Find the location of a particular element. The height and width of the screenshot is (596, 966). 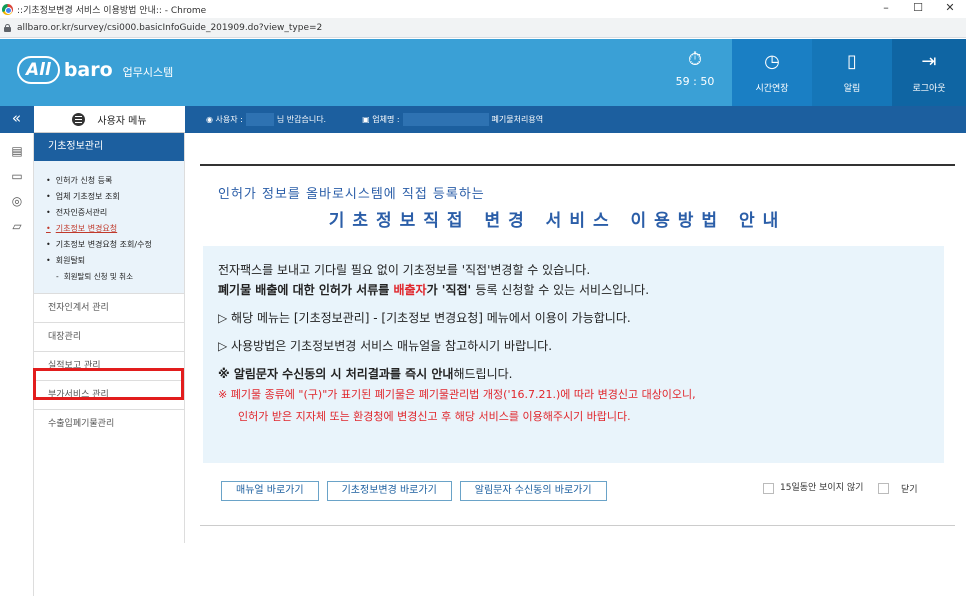

logout-button: ⇥ 로그아웃 is located at coordinates (929, 72).